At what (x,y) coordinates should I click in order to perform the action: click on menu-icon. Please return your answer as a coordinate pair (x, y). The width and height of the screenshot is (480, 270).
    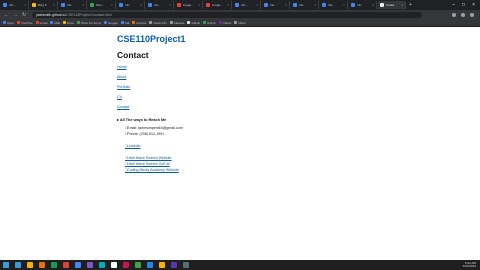
    Looking at the image, I should click on (472, 14).